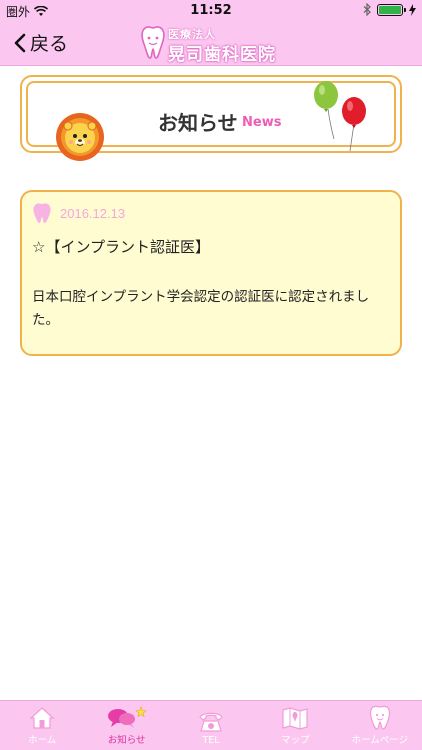  I want to click on tab-home-label: ホーム, so click(42, 740).